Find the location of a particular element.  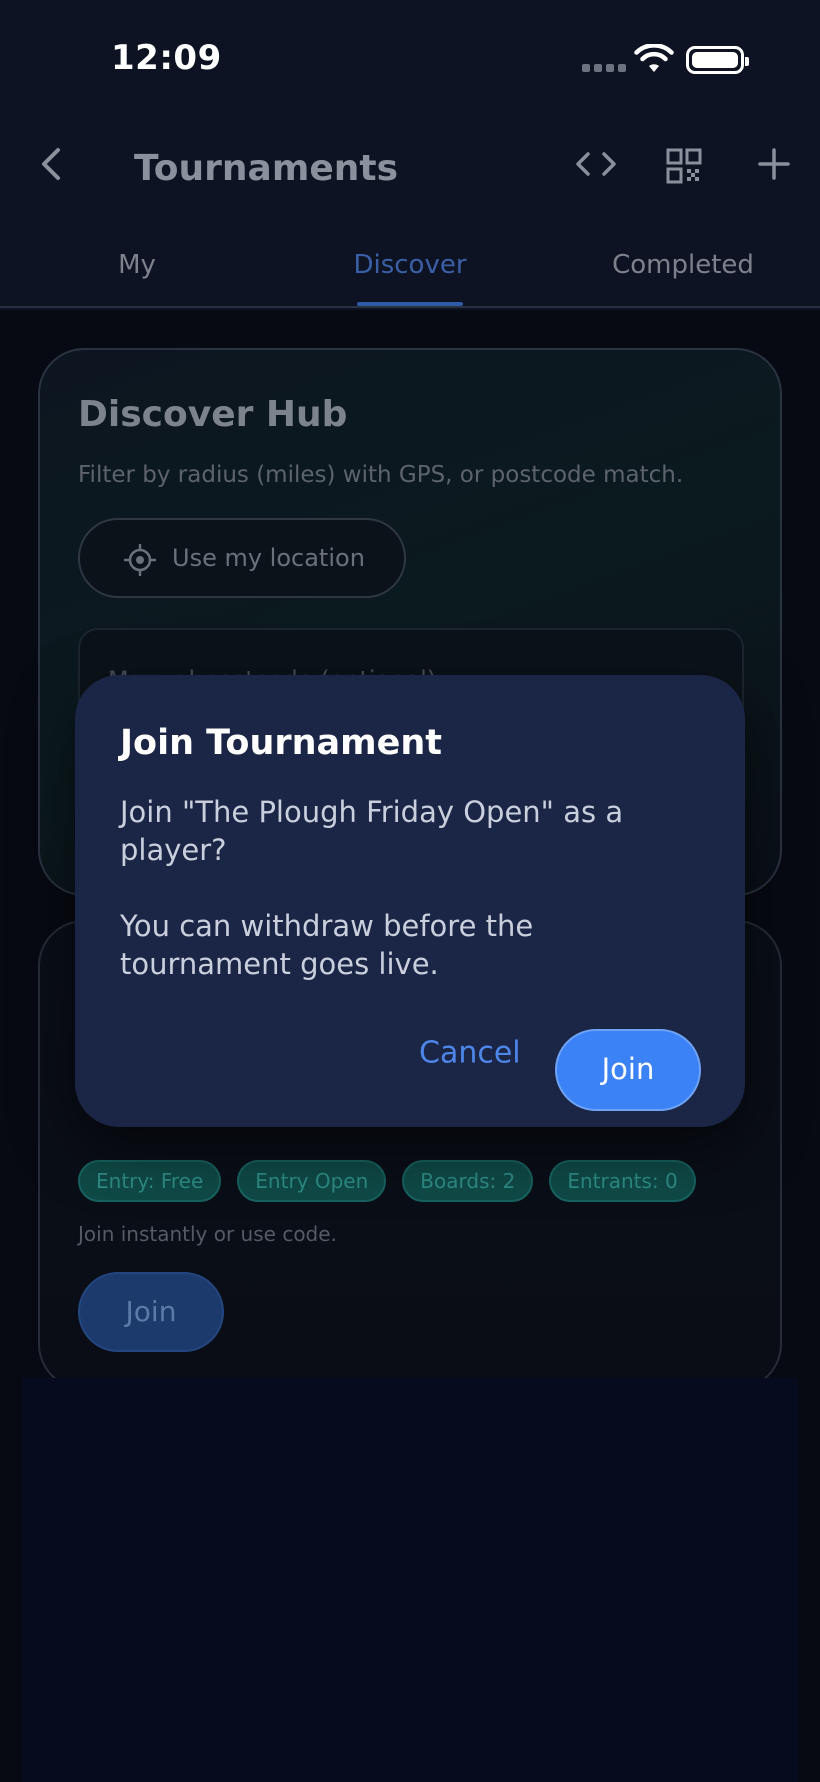

tab-bar: My Discover Completed is located at coordinates (410, 272).